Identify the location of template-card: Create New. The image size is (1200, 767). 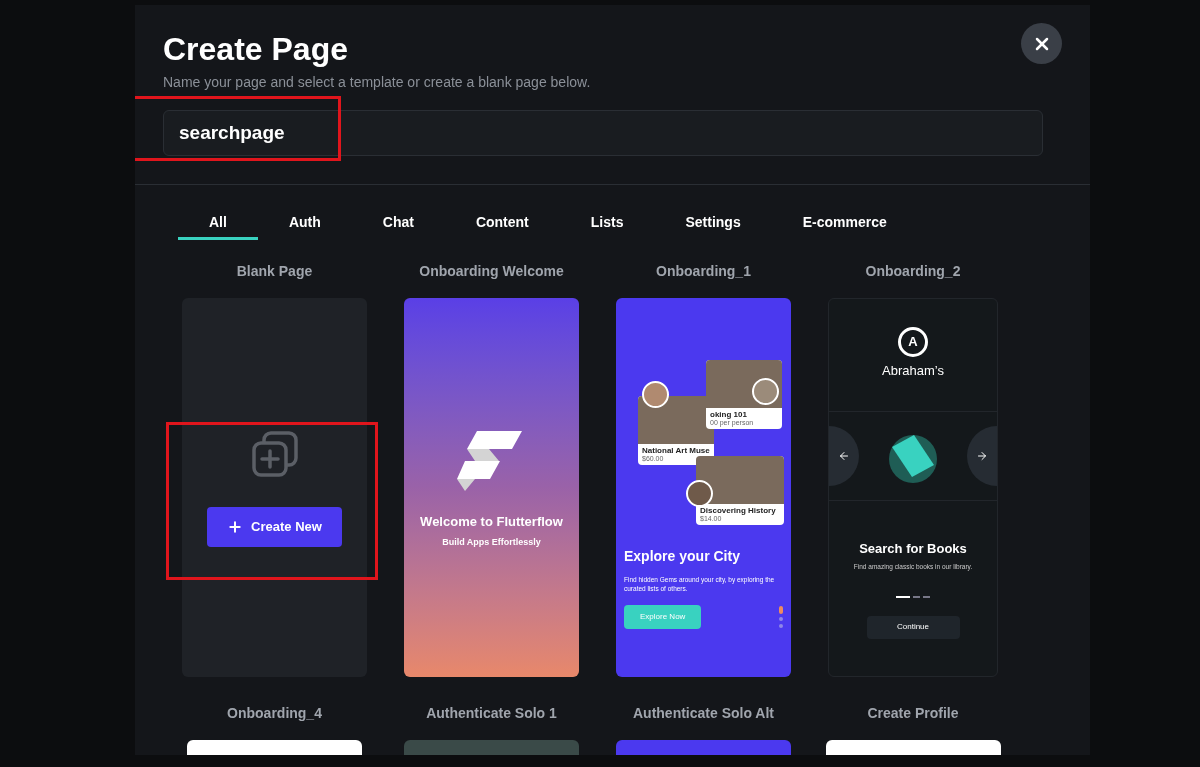
(274, 487).